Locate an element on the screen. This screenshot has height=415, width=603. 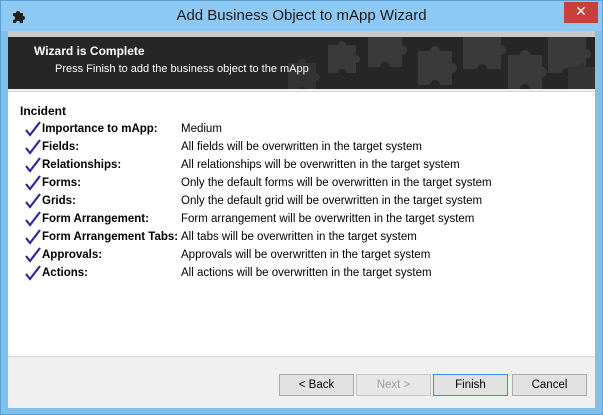
banner-heading: Wizard is Complete is located at coordinates (89, 51).